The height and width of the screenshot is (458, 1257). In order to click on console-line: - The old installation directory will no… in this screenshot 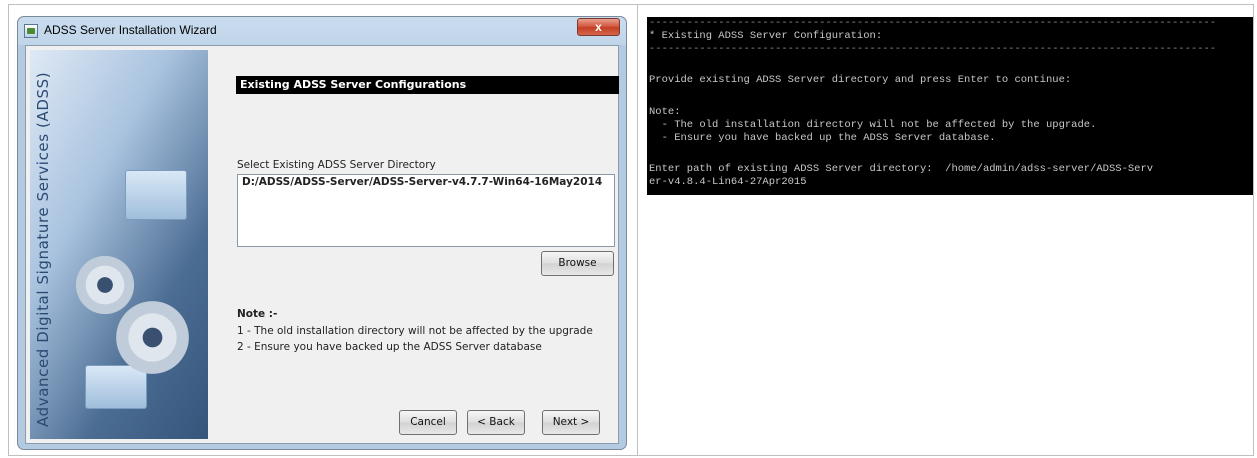, I will do `click(873, 125)`.